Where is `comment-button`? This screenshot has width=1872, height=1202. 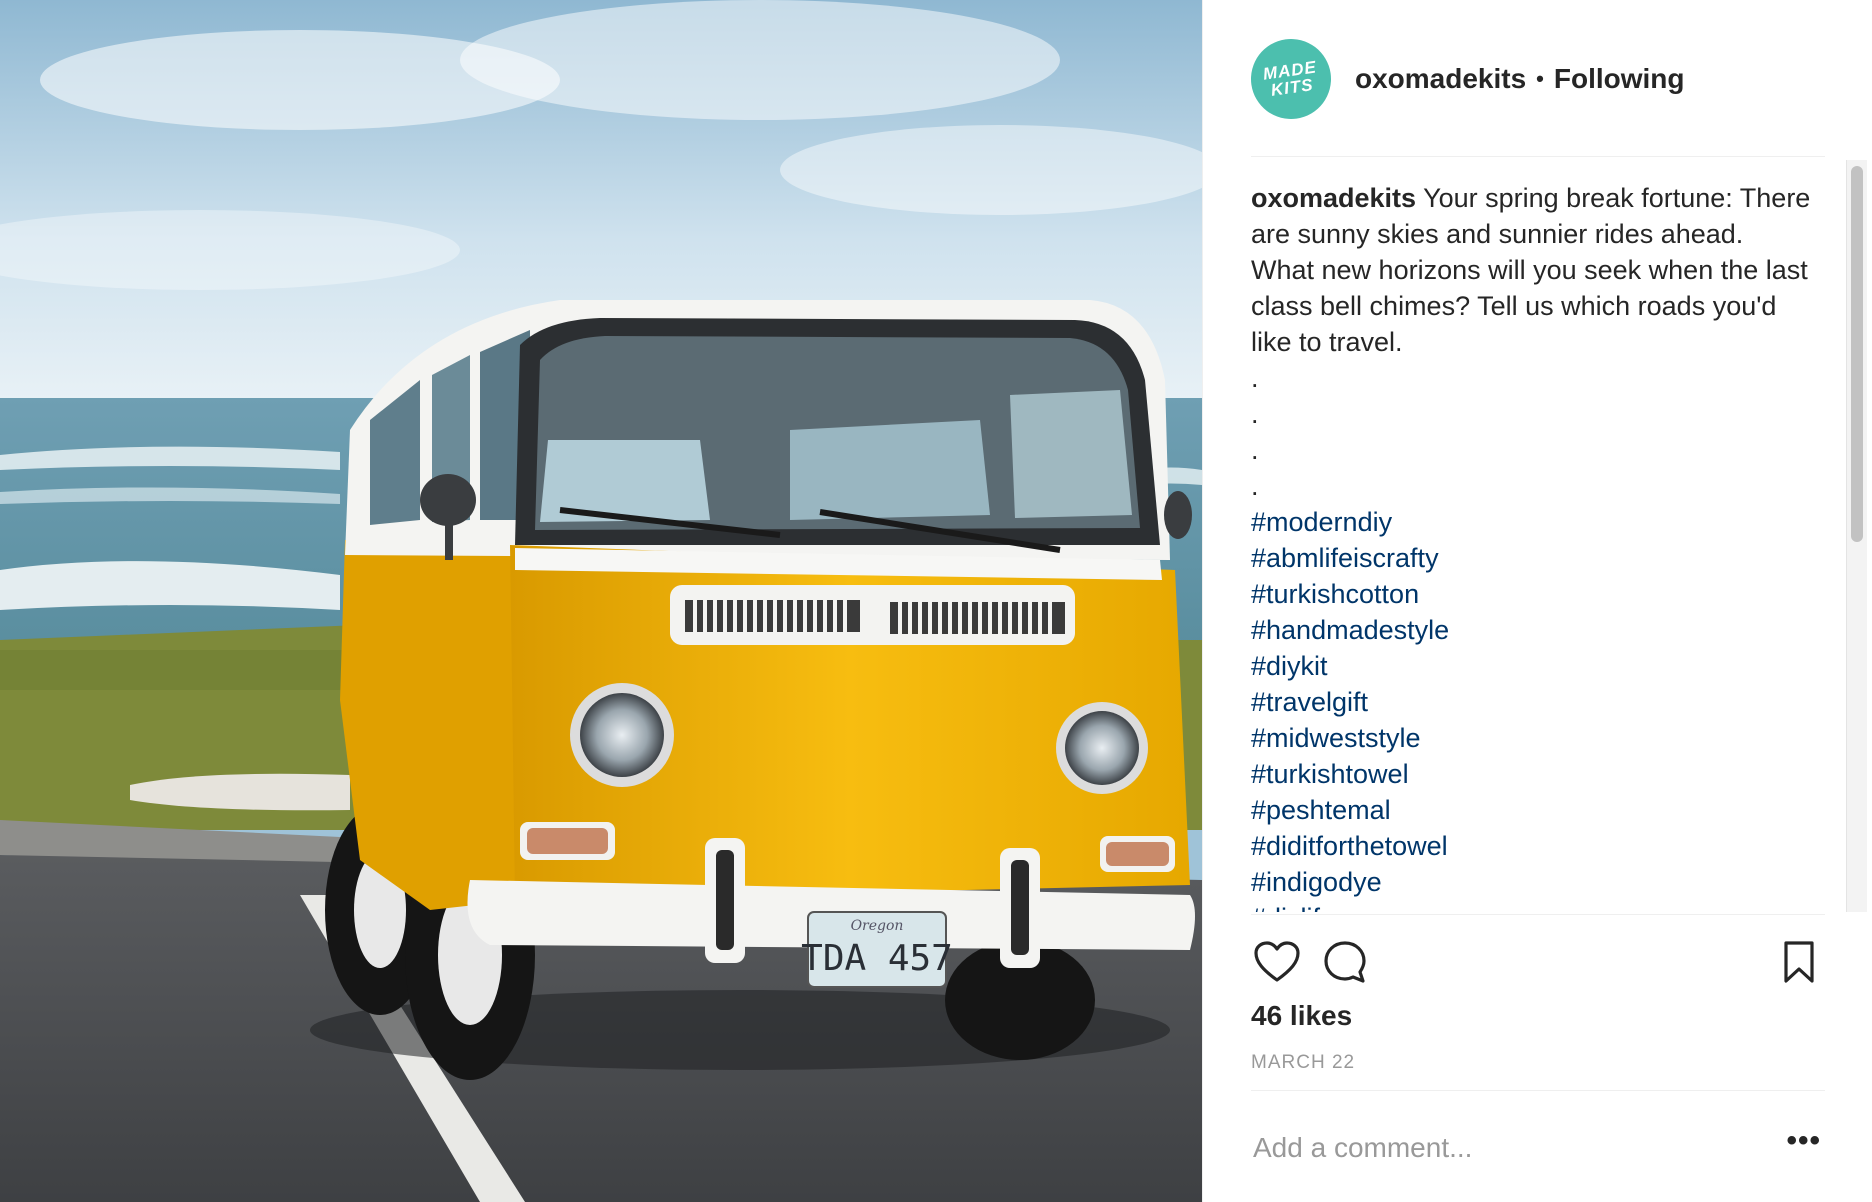 comment-button is located at coordinates (1345, 962).